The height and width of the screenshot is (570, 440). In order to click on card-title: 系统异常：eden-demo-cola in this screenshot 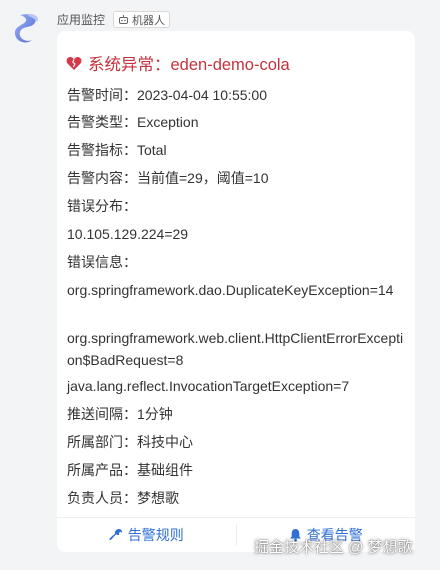, I will do `click(178, 63)`.